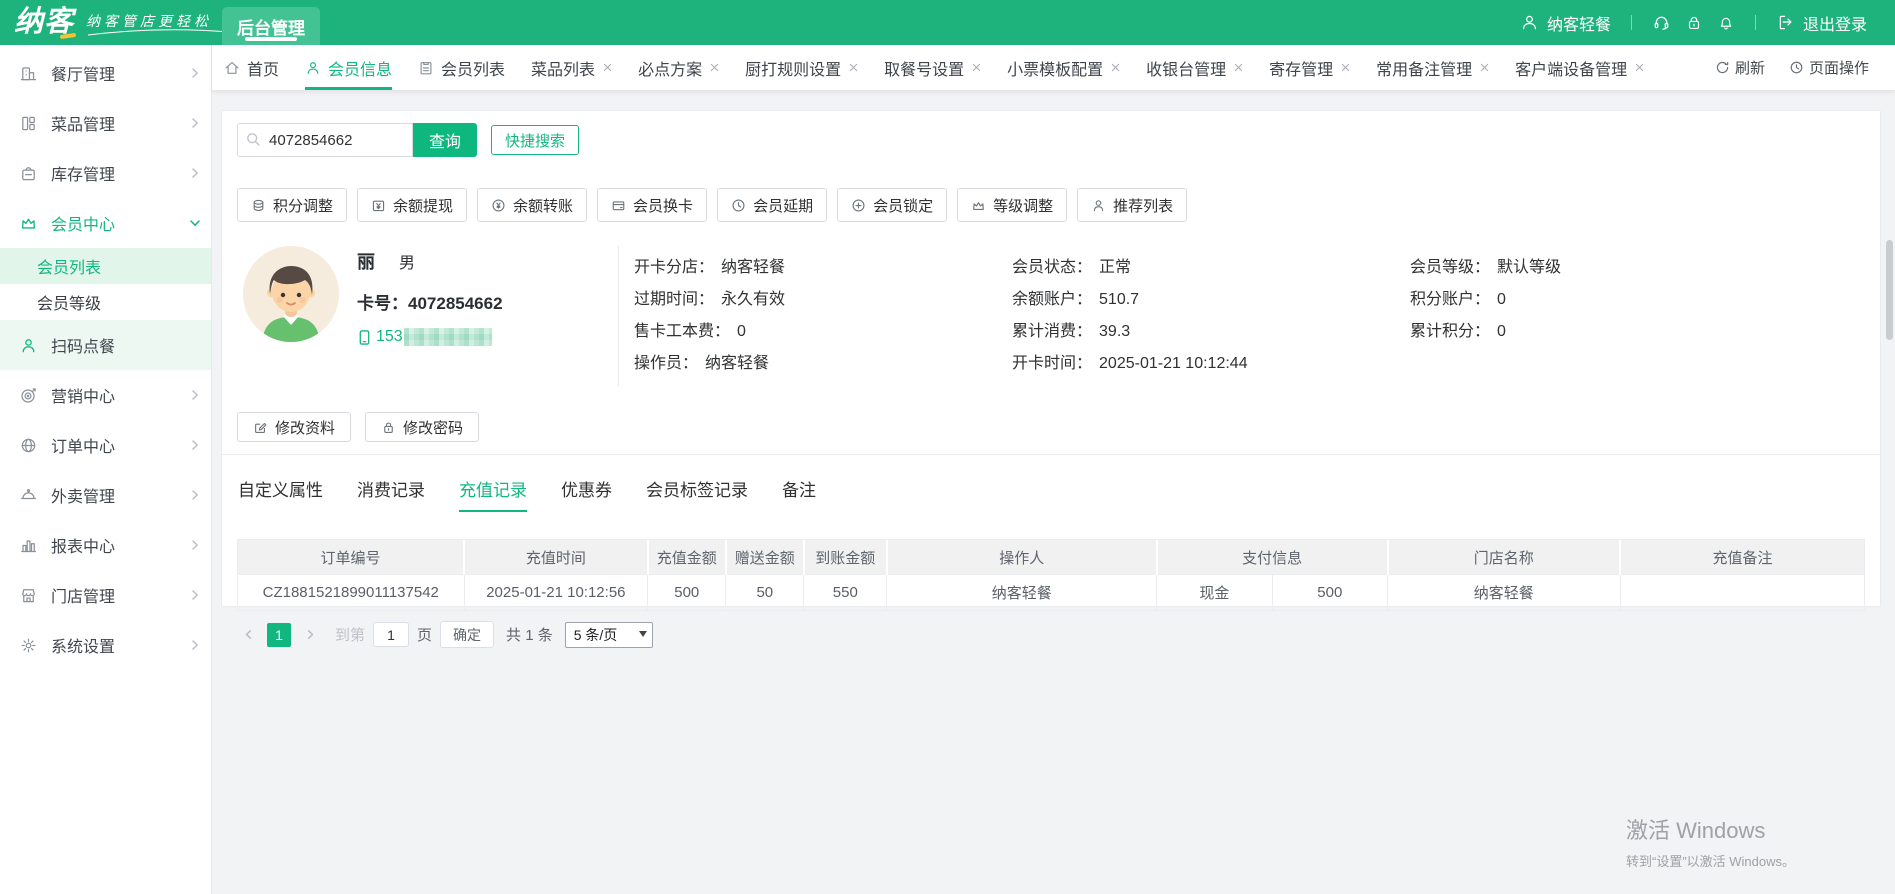 The image size is (1895, 894). I want to click on quick-search-button: 快捷搜索, so click(535, 140).